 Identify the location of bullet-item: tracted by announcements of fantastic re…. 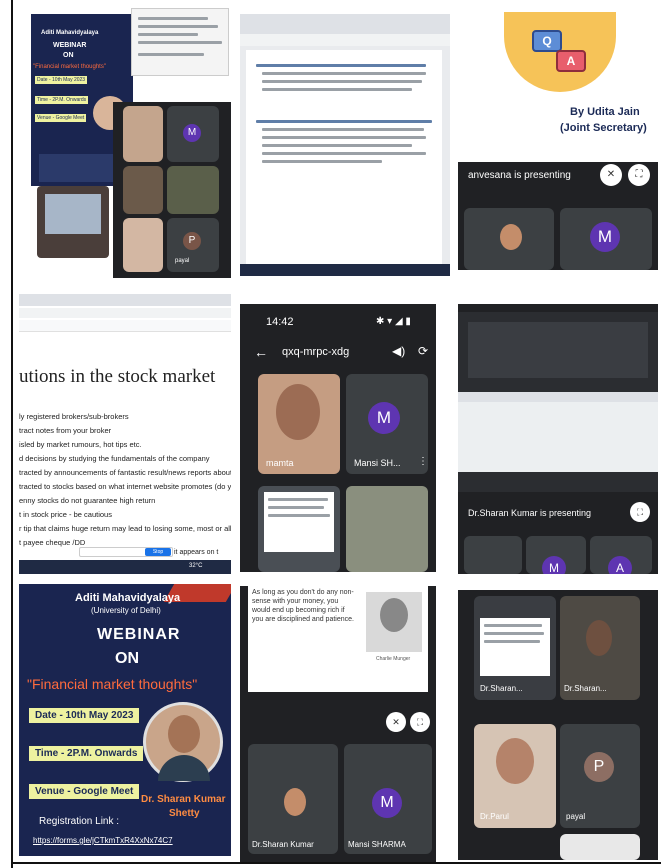
(125, 472).